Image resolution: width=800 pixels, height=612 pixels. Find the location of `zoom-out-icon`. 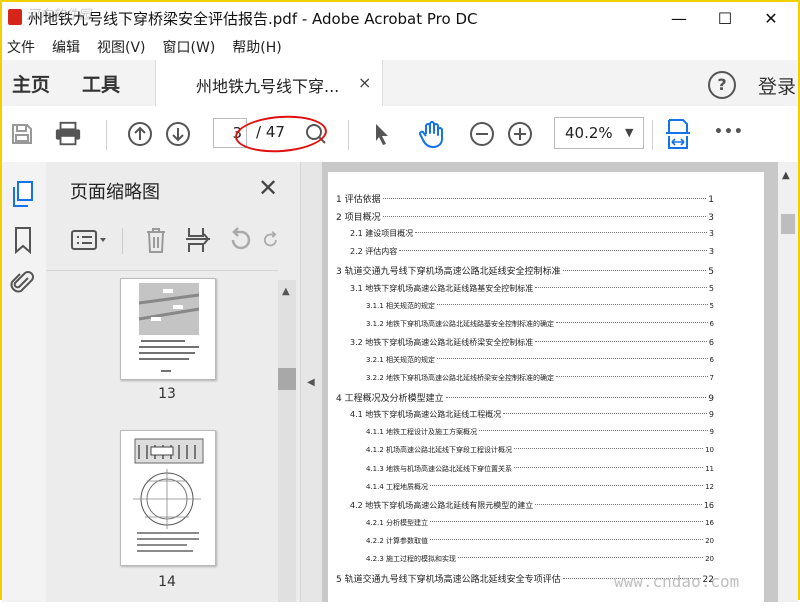

zoom-out-icon is located at coordinates (482, 134).